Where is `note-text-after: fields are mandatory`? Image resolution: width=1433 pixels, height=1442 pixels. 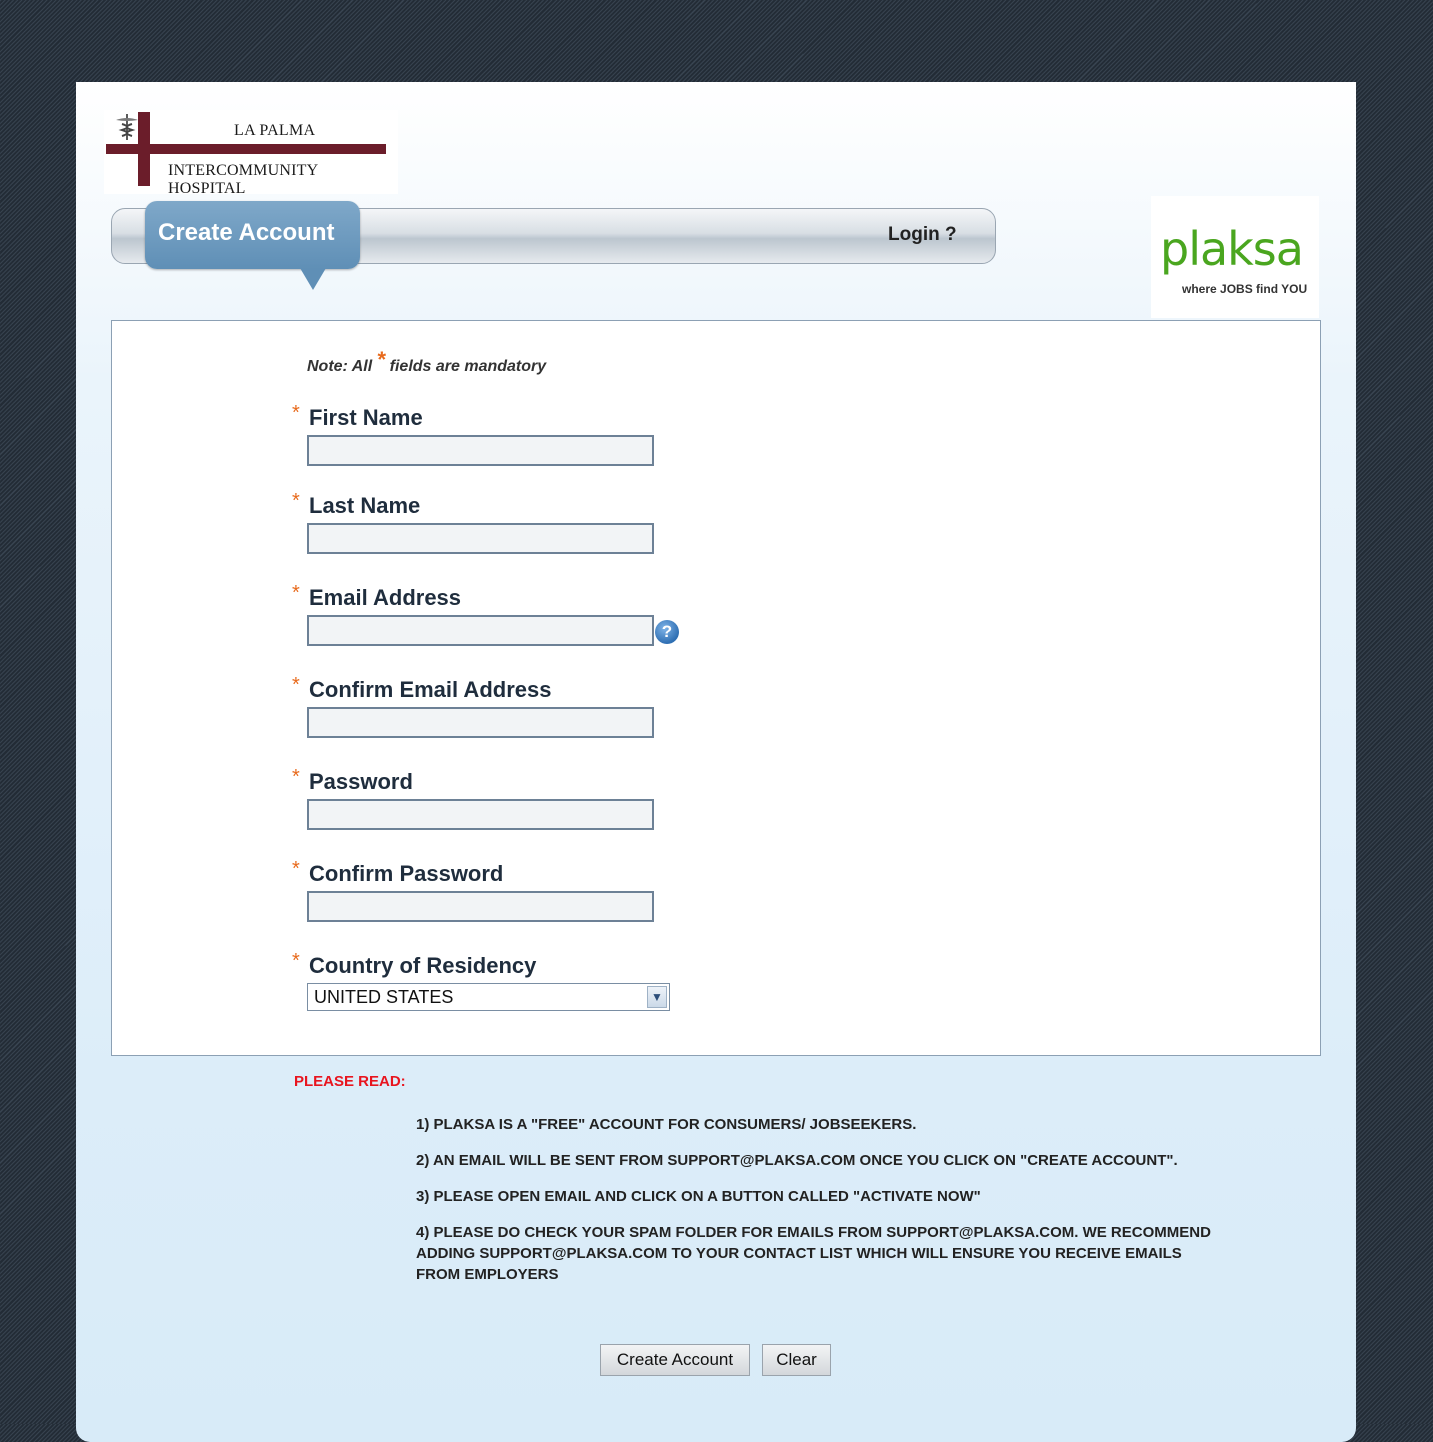 note-text-after: fields are mandatory is located at coordinates (466, 366).